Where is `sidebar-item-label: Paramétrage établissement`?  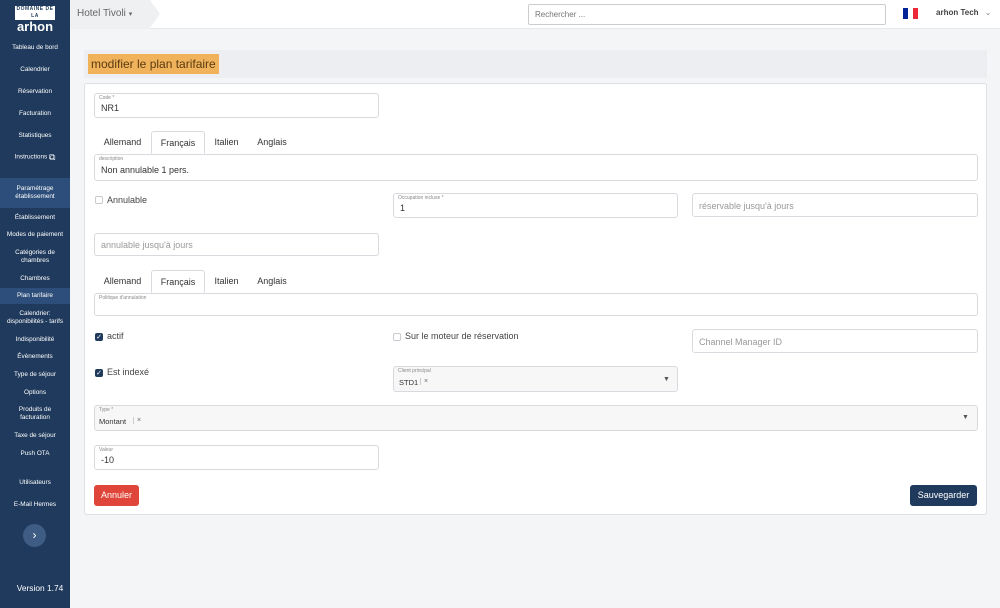 sidebar-item-label: Paramétrage établissement is located at coordinates (35, 192).